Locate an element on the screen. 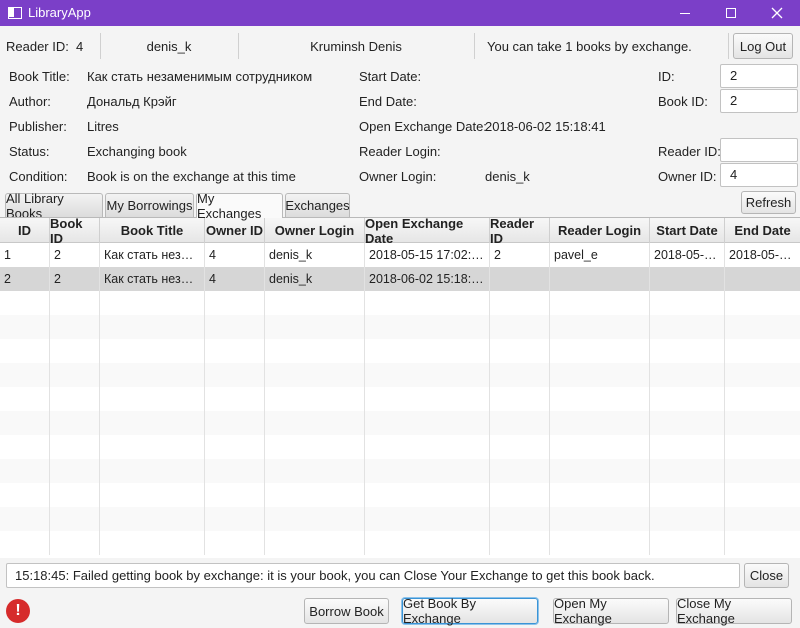 The image size is (800, 628). tab-my-borrowings: My Borrowings is located at coordinates (149, 205).